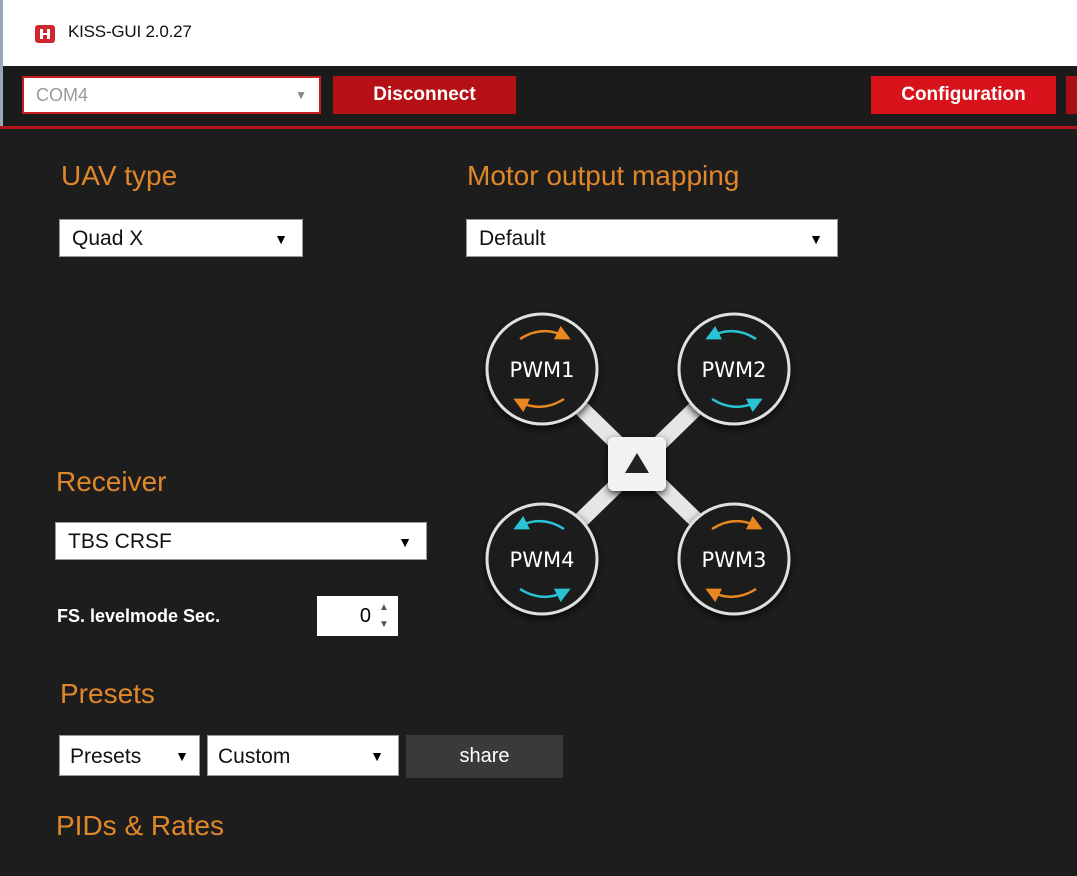  I want to click on fs-levelmode-label: FS. levelmode Sec., so click(139, 616).